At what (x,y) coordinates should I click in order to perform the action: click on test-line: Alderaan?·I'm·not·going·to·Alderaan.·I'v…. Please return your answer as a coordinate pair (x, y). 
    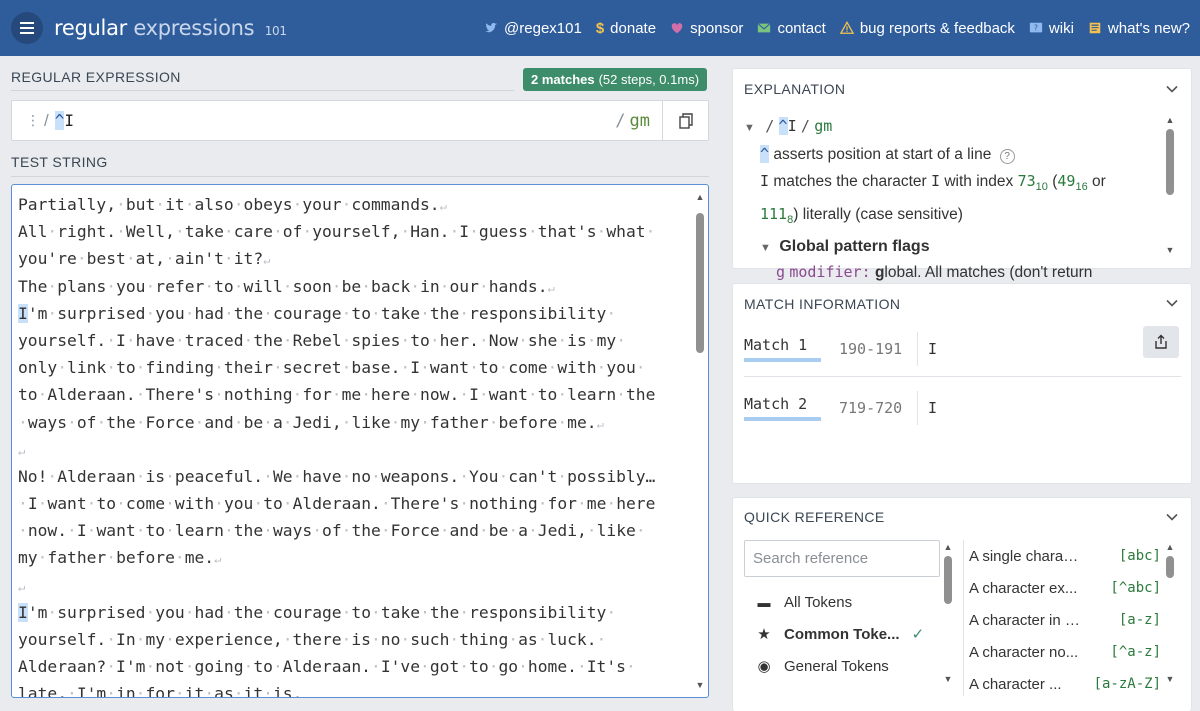
    Looking at the image, I should click on (351, 666).